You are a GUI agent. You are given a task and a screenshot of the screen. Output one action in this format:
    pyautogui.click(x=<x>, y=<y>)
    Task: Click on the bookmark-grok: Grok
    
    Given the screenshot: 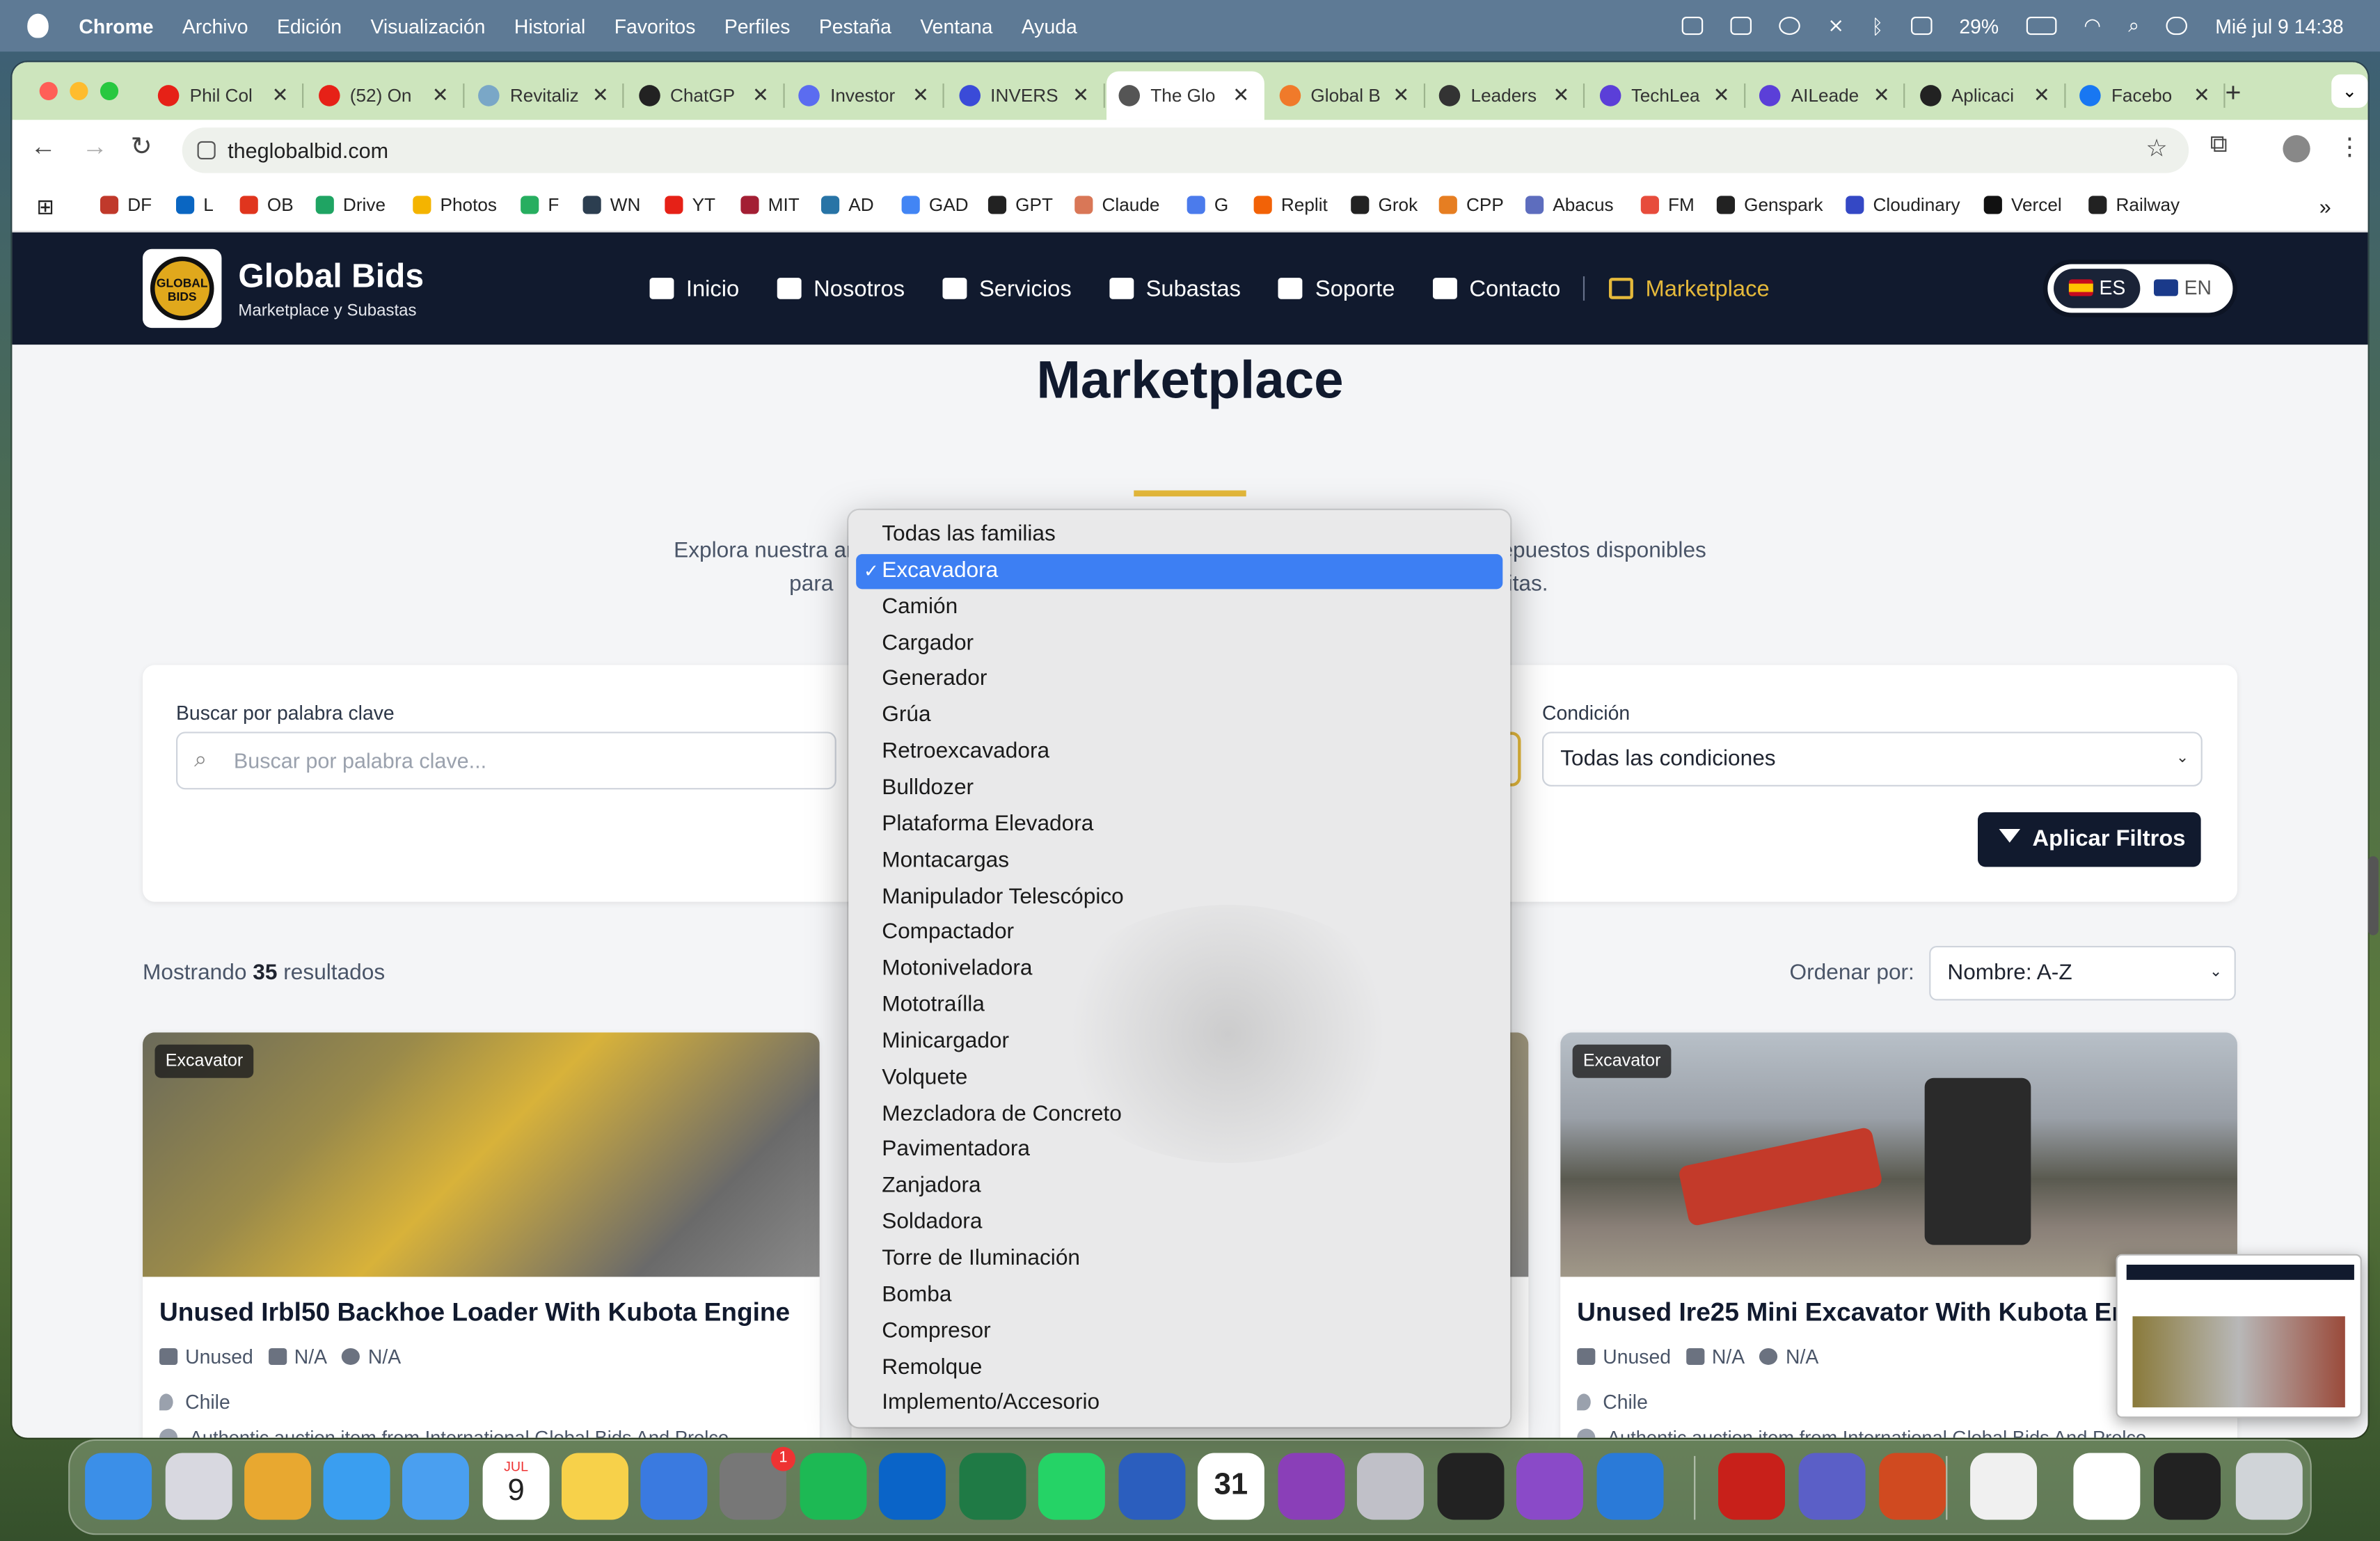 What is the action you would take?
    pyautogui.click(x=1384, y=205)
    